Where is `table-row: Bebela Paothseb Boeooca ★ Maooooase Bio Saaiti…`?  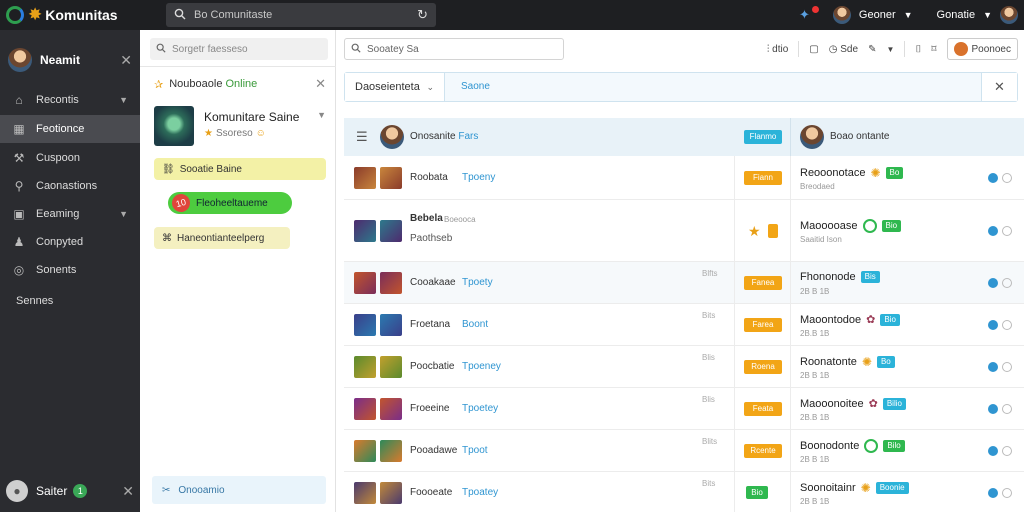
table-row: Bebela Paothseb Boeooca ★ Maooooase Bio Saaiti… is located at coordinates (684, 231).